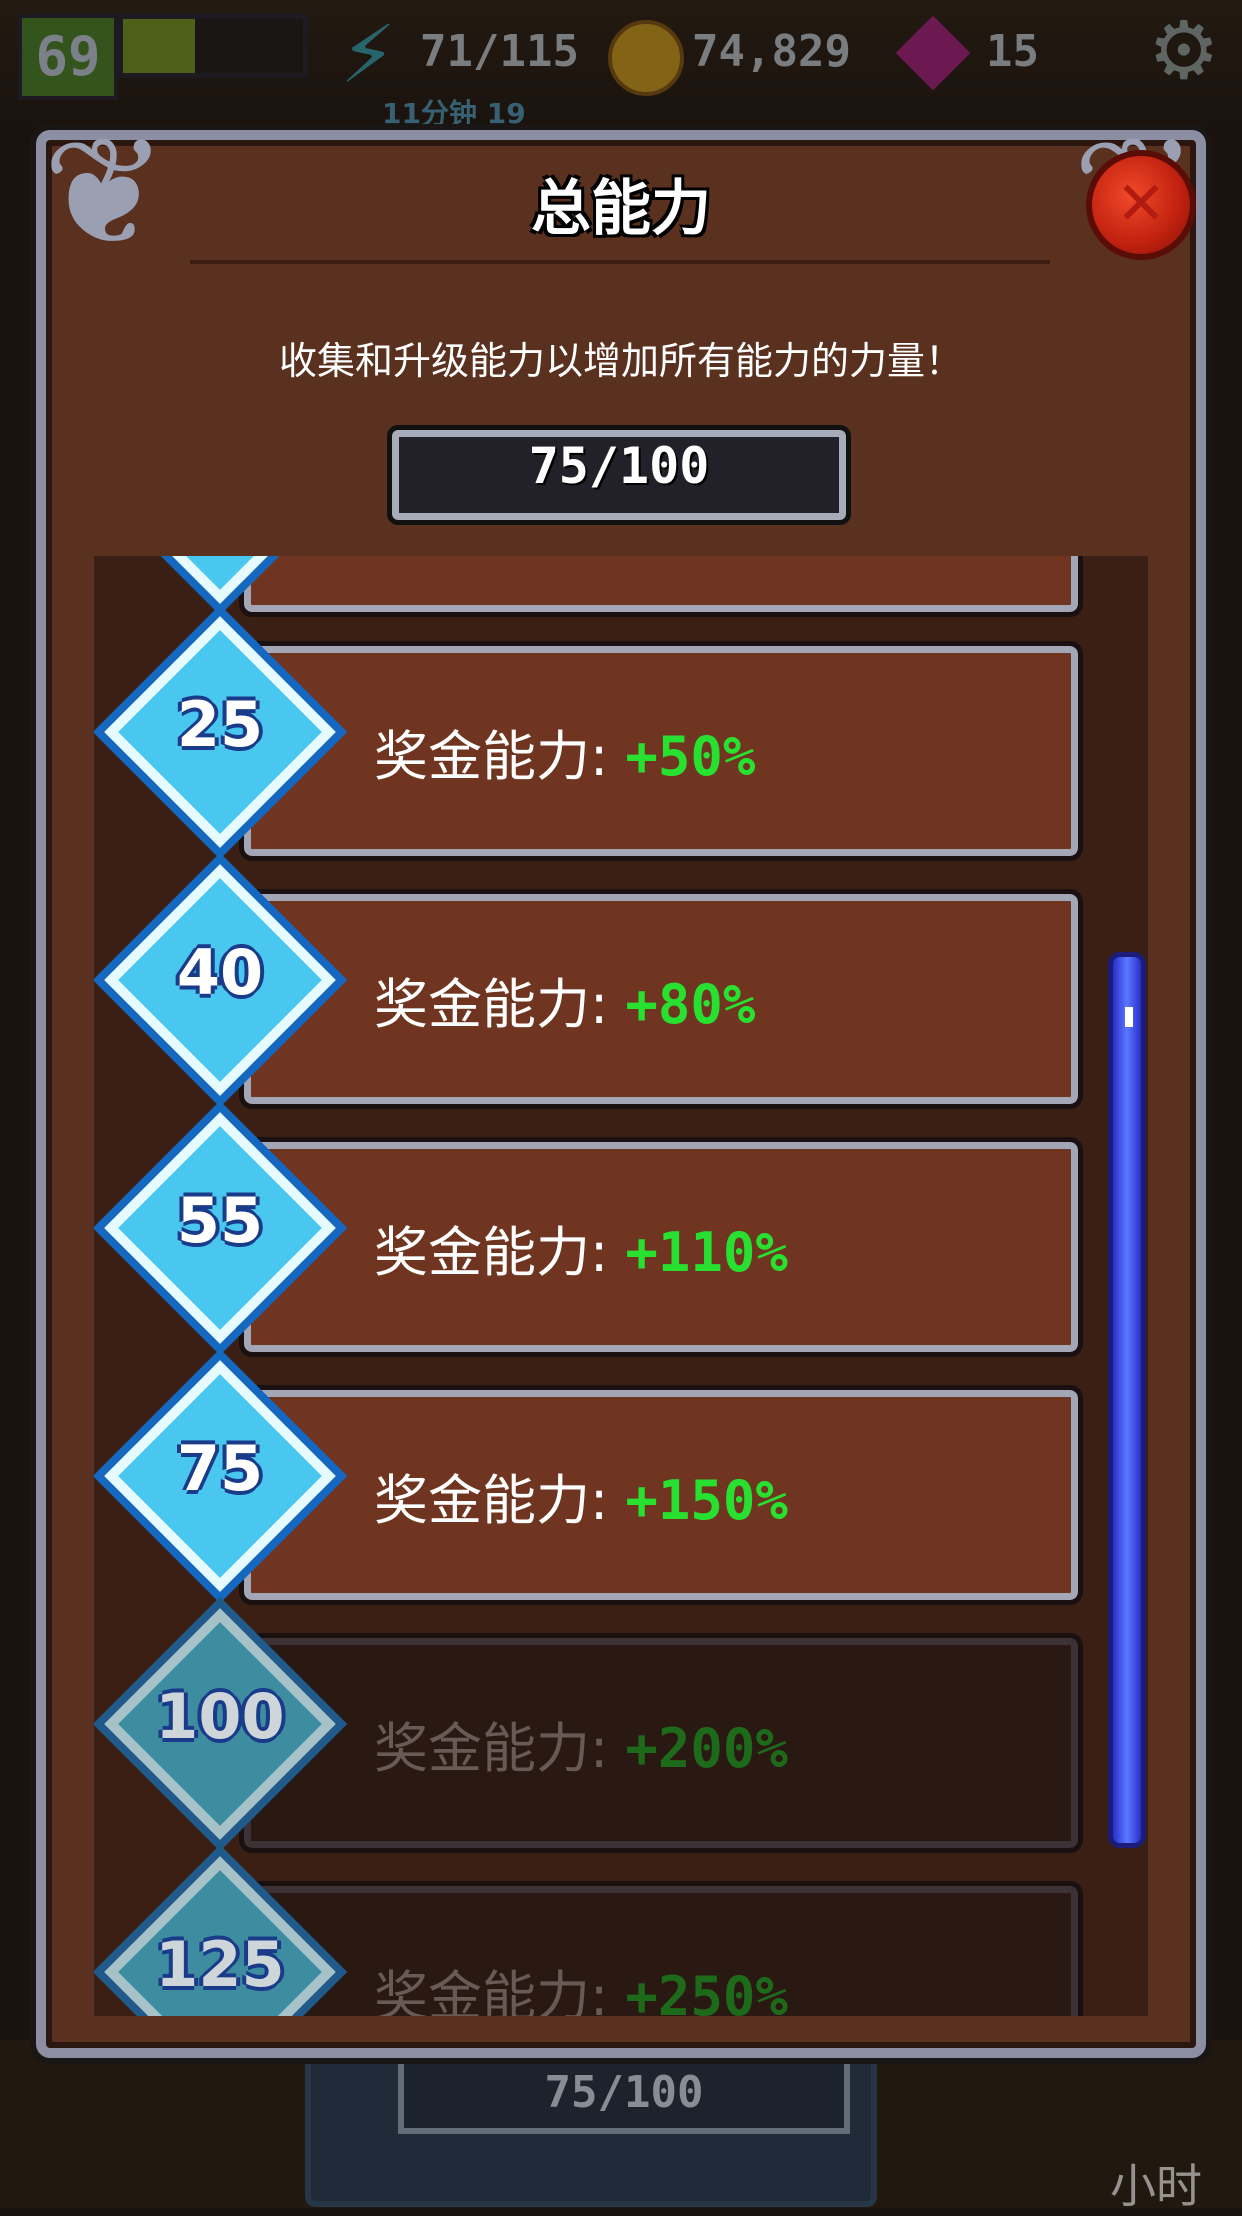 This screenshot has height=2216, width=1242. Describe the element at coordinates (589, 1930) in the screenshot. I see `list-item-locked: 125 奖金能力: +250%` at that location.